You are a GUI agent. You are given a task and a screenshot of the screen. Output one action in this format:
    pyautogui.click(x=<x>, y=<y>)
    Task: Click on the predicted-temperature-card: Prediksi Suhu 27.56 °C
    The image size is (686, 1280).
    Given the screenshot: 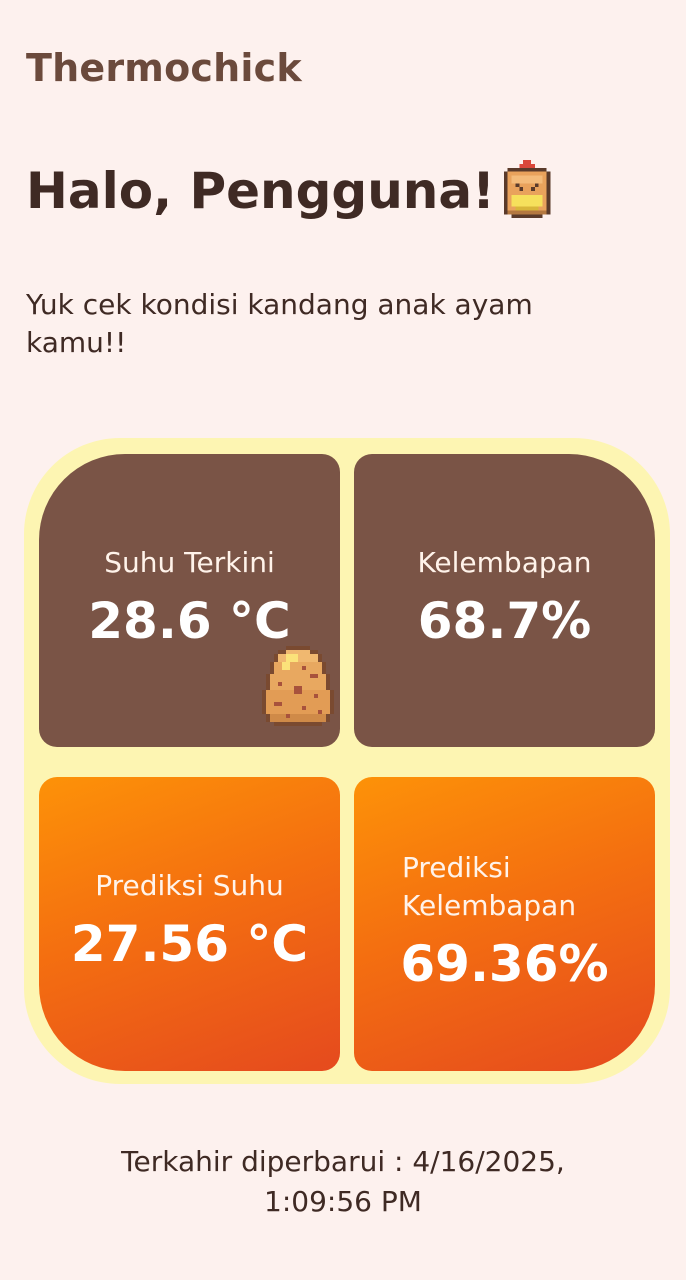 What is the action you would take?
    pyautogui.click(x=189, y=924)
    